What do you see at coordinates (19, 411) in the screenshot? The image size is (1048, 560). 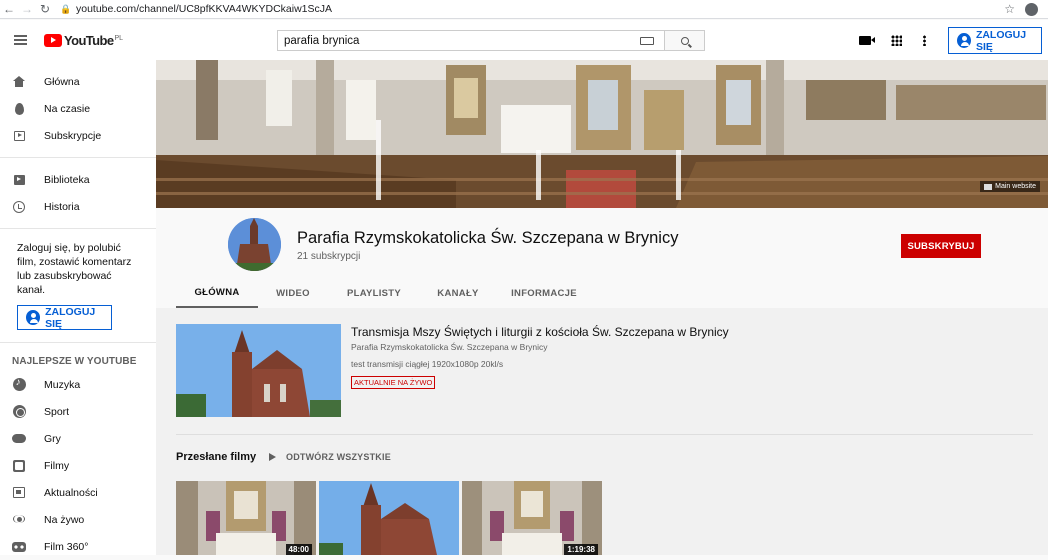 I see `sport-icon` at bounding box center [19, 411].